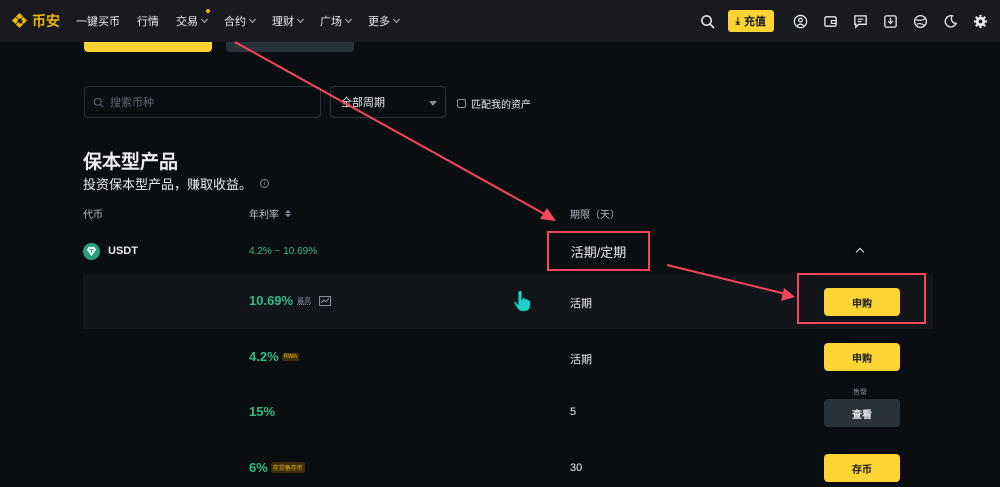  I want to click on product-rate: 10.69%, so click(271, 300).